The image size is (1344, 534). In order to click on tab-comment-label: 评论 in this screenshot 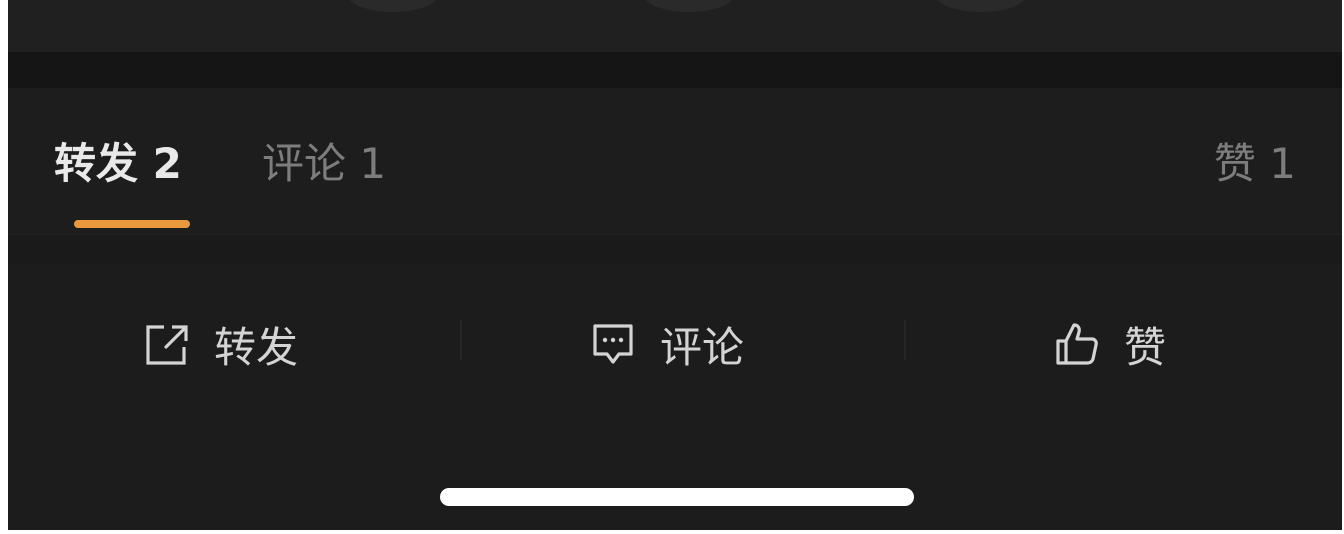, I will do `click(304, 163)`.